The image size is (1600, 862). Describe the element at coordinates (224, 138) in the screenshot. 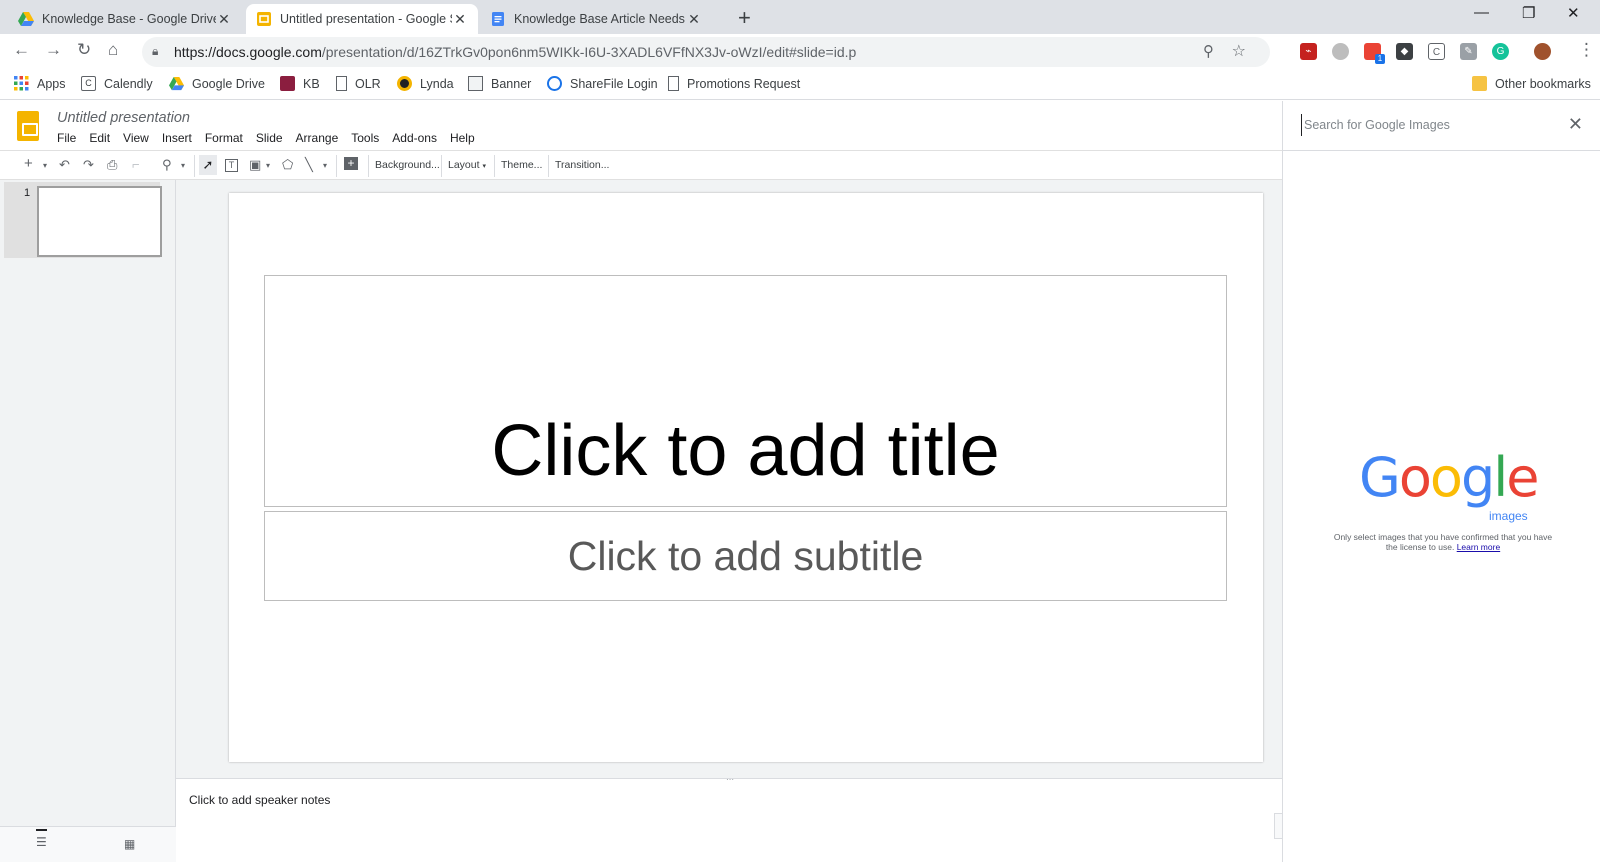

I see `menu-format: Format` at that location.